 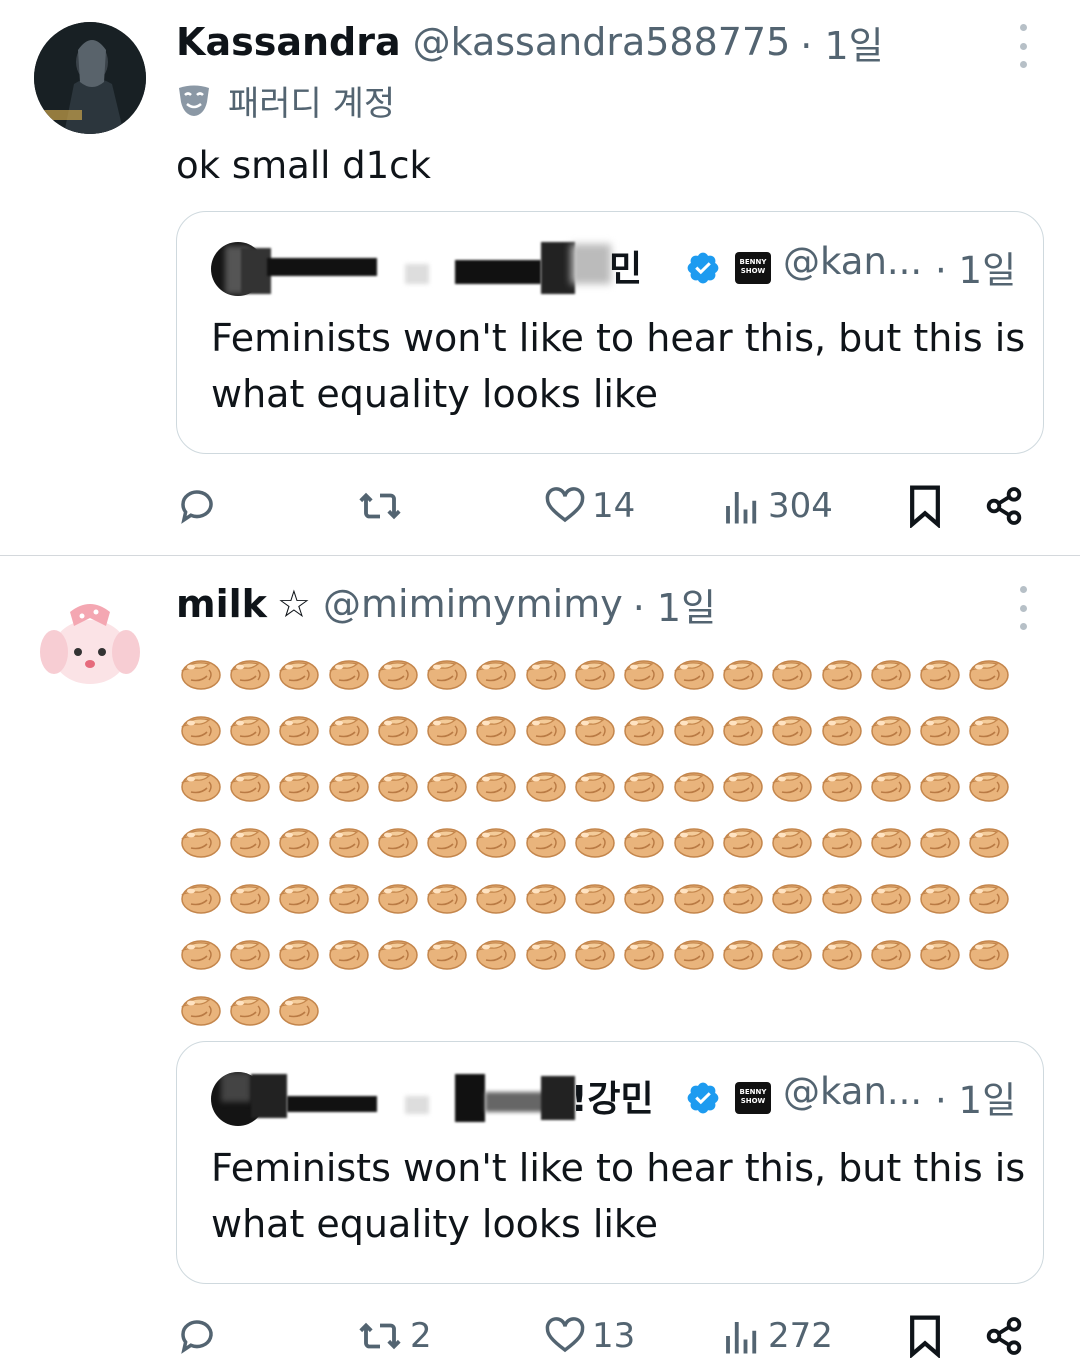 I want to click on views-button: 272, so click(x=777, y=1336).